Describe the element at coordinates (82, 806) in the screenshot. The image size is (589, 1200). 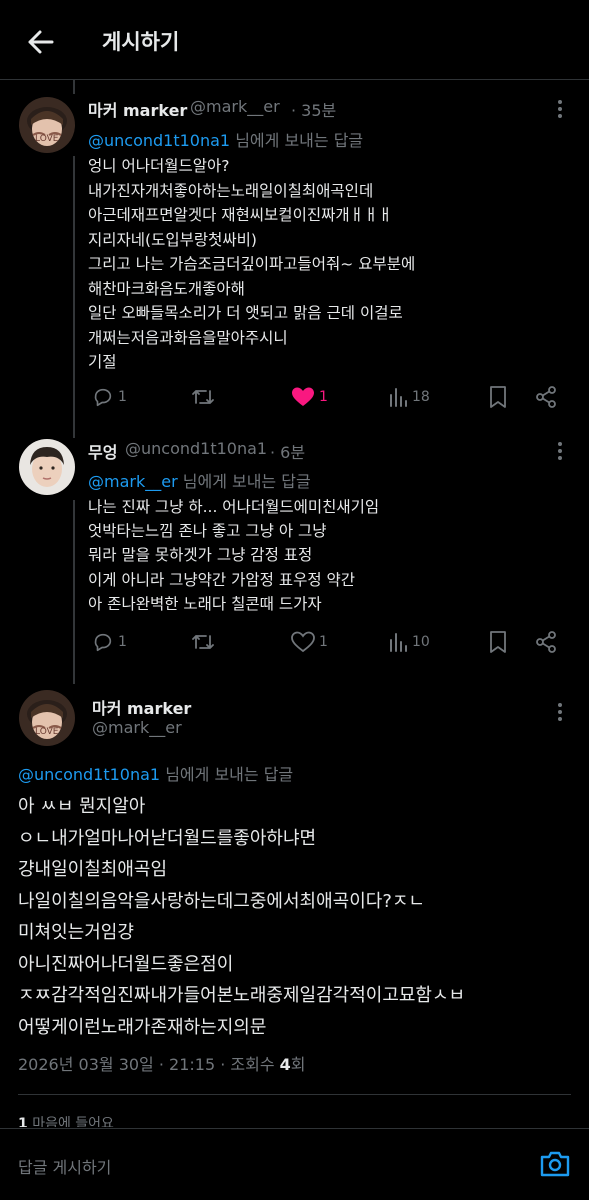
I see `tweet-line: 아 ㅆㅂ 뭔지알아` at that location.